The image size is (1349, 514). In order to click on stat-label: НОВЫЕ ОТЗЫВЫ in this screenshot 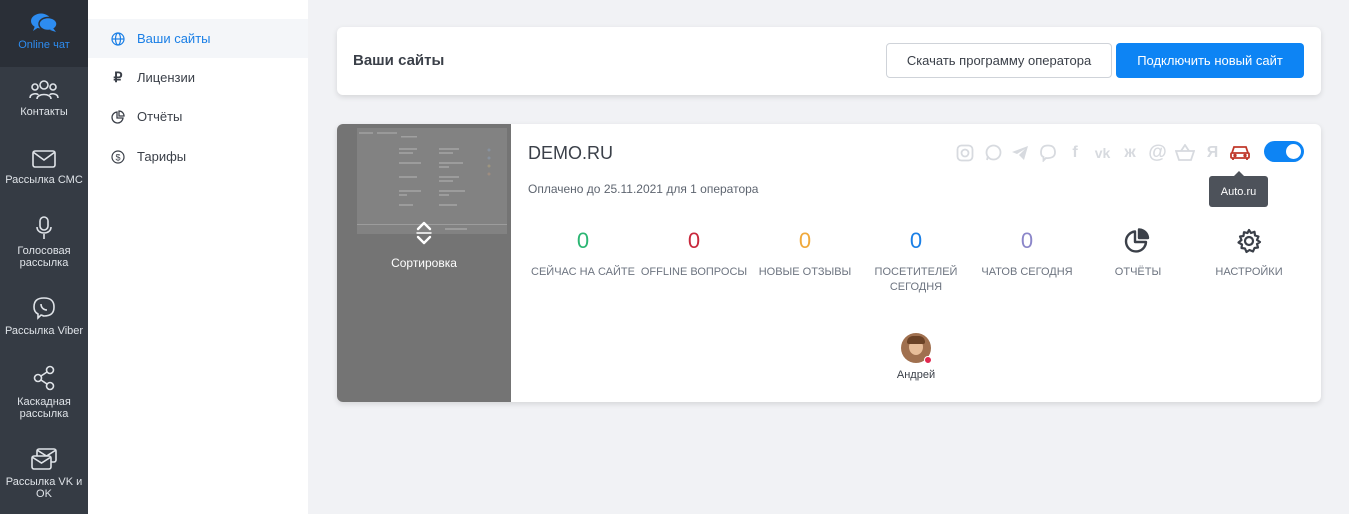, I will do `click(805, 272)`.